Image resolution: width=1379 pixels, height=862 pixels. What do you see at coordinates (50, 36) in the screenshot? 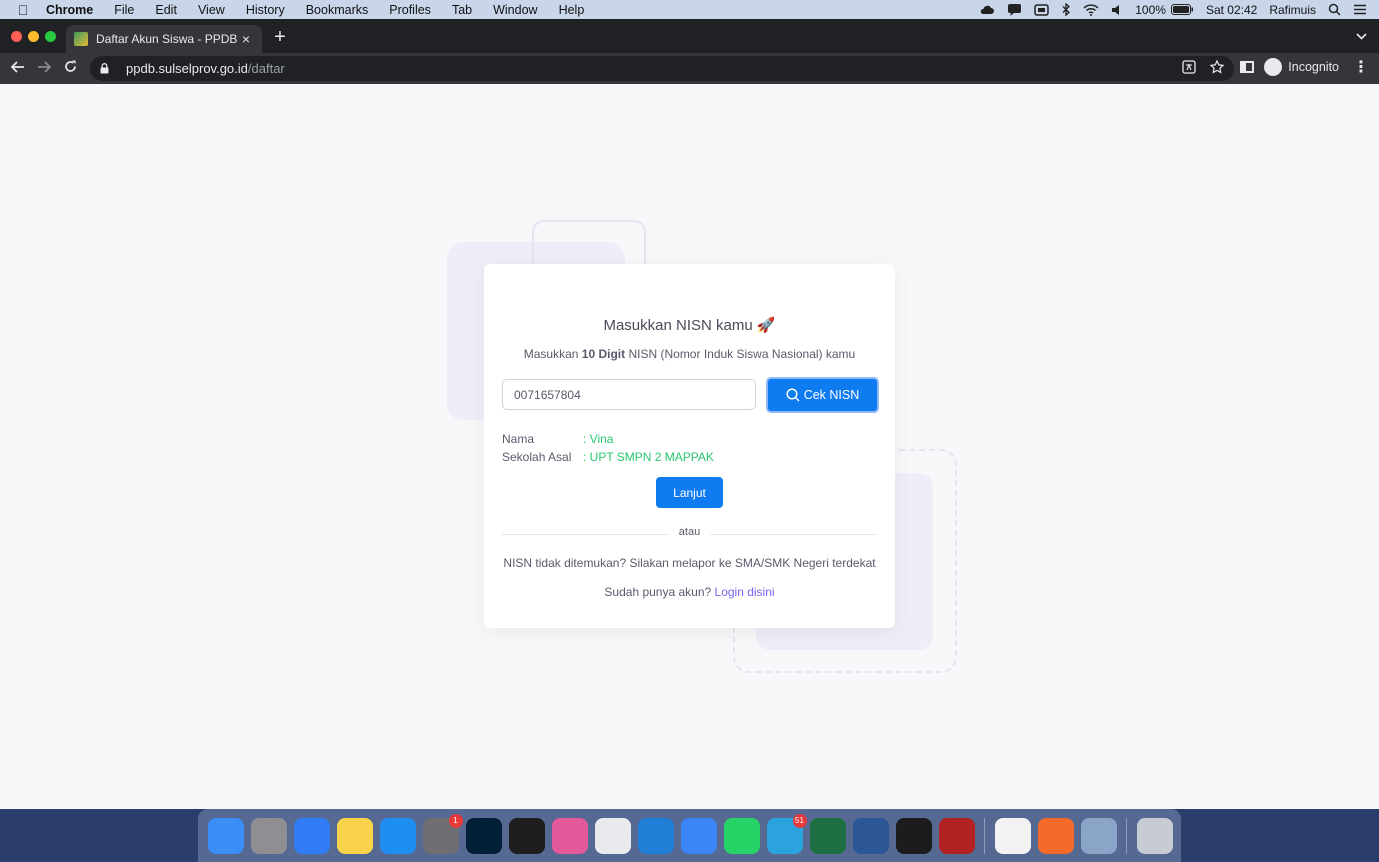
I see `maximize-window-button` at bounding box center [50, 36].